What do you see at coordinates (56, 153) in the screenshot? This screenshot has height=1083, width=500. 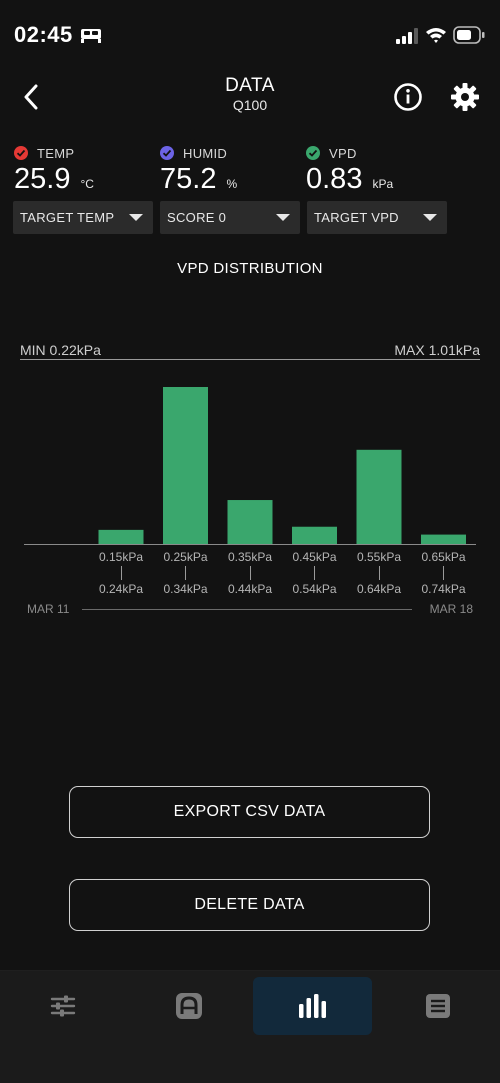 I see `temp-label: TEMP` at bounding box center [56, 153].